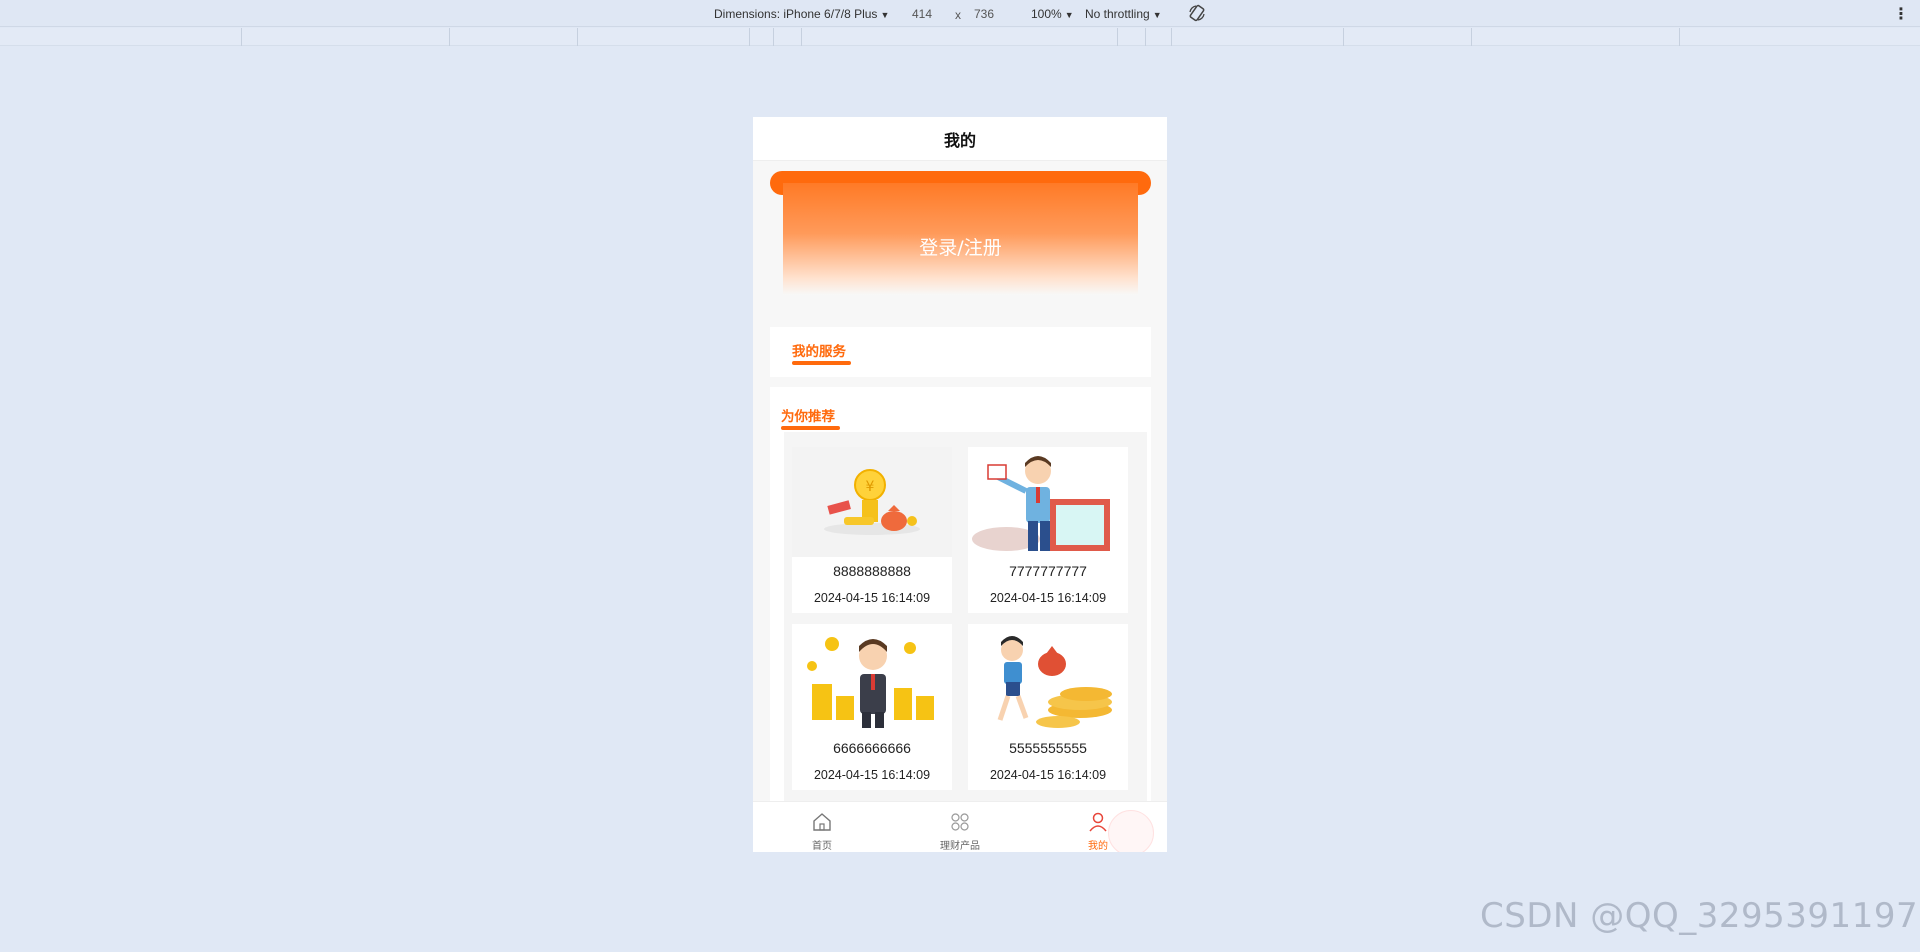 The height and width of the screenshot is (952, 1920). I want to click on product-card: 6666666666 2024-04-15 16:14:09, so click(872, 707).